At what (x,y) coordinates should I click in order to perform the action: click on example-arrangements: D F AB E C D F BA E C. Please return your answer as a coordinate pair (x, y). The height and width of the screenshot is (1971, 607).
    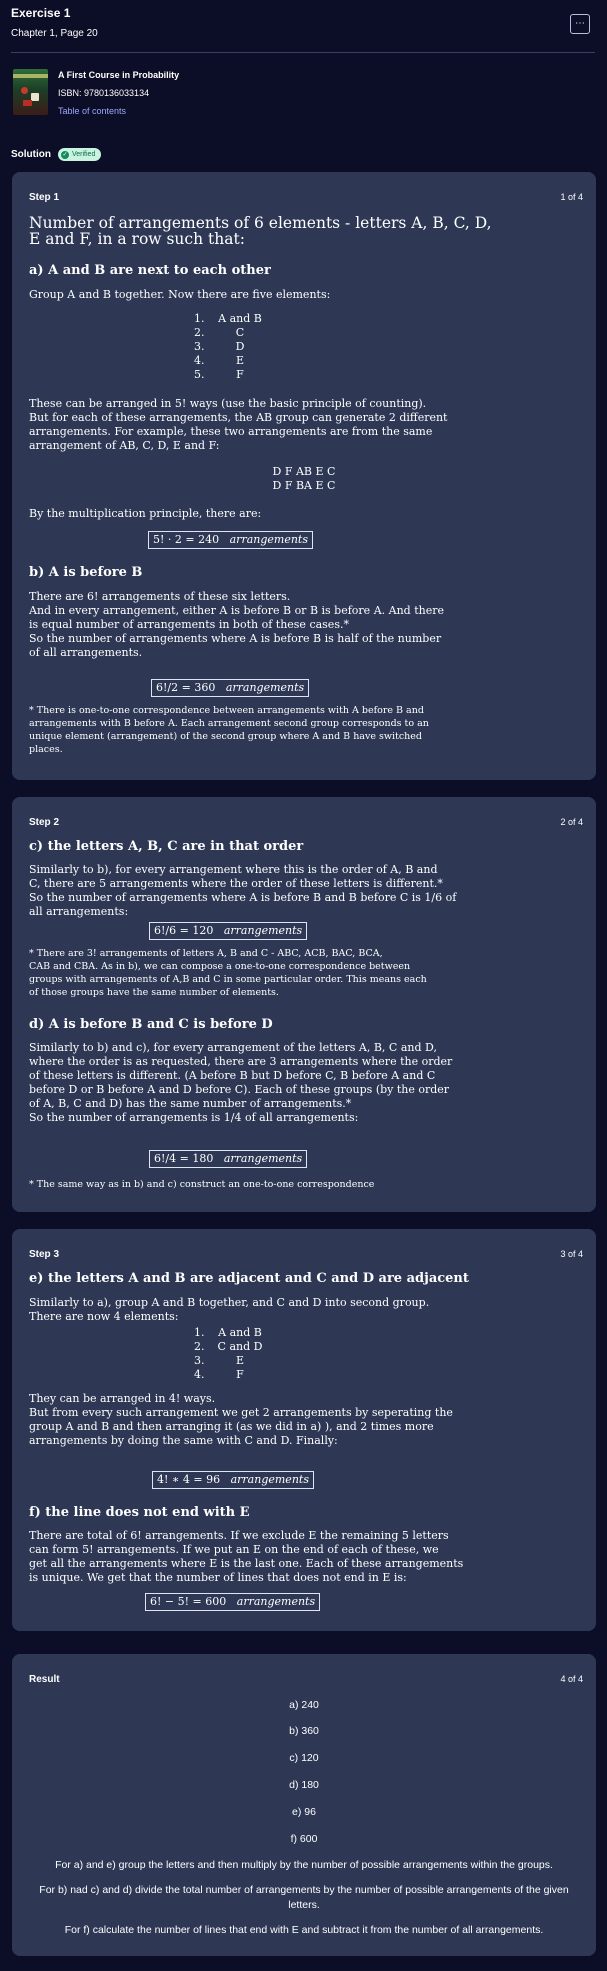
    Looking at the image, I should click on (304, 479).